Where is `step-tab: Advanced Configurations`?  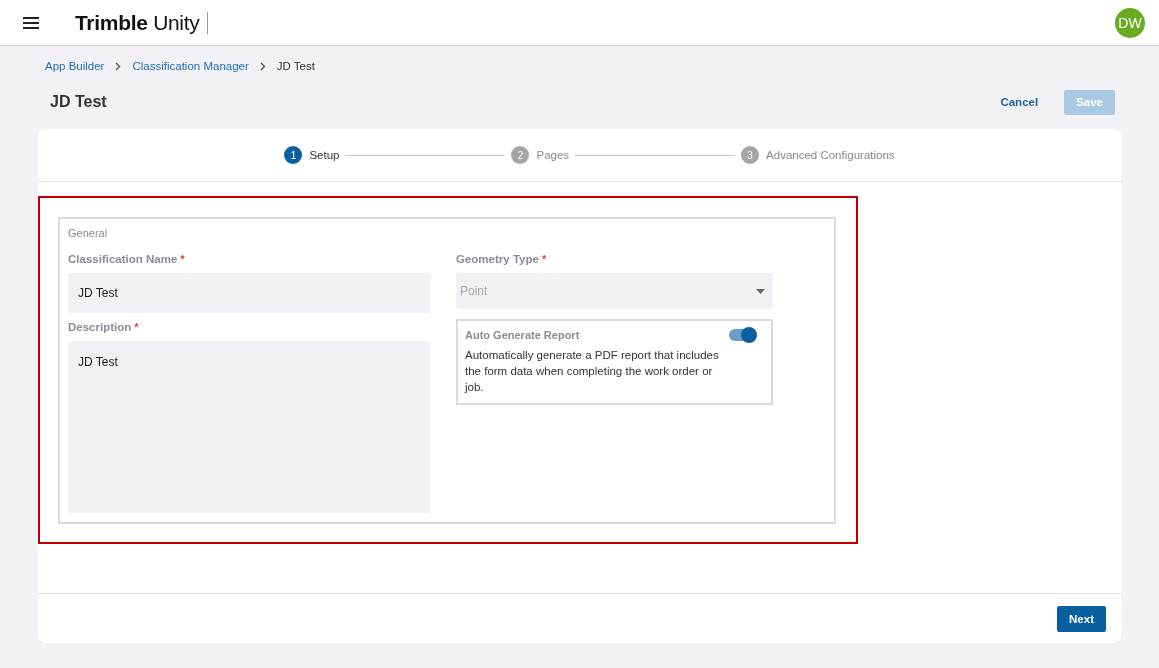 step-tab: Advanced Configurations is located at coordinates (830, 155).